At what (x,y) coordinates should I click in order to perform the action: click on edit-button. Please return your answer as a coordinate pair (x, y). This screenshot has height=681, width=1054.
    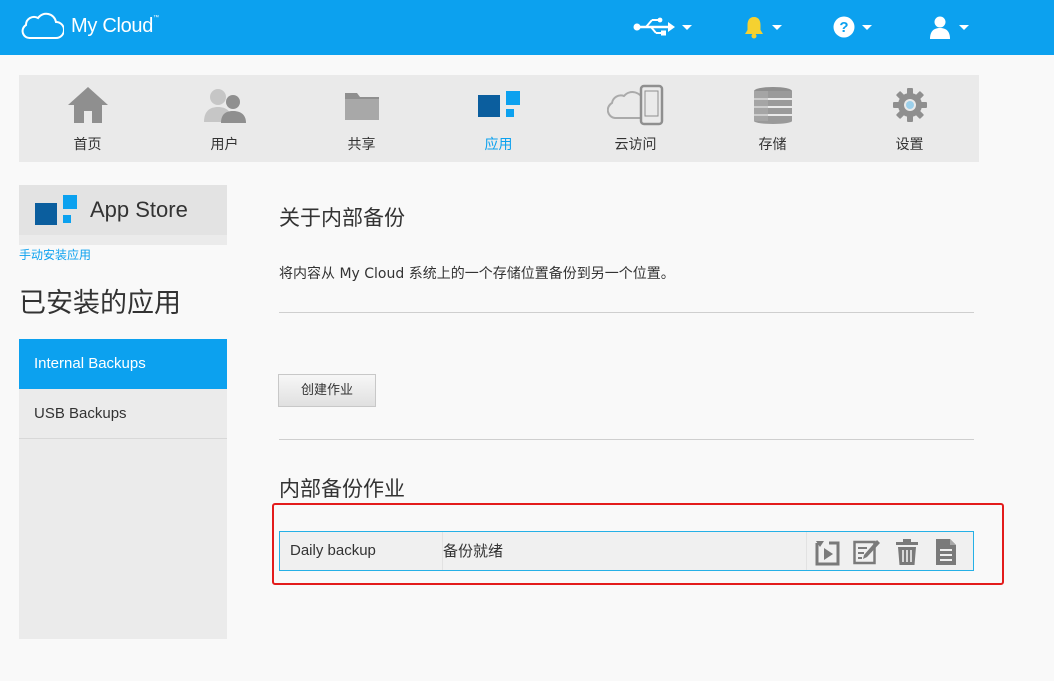
    Looking at the image, I should click on (867, 552).